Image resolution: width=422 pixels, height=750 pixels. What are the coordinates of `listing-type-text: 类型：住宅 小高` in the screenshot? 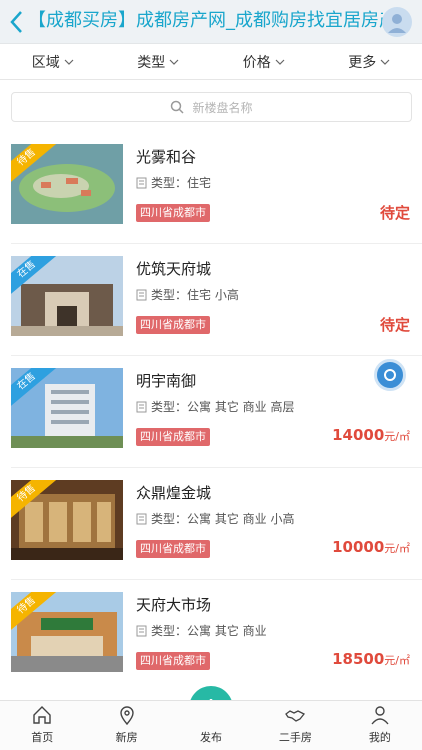 It's located at (195, 295).